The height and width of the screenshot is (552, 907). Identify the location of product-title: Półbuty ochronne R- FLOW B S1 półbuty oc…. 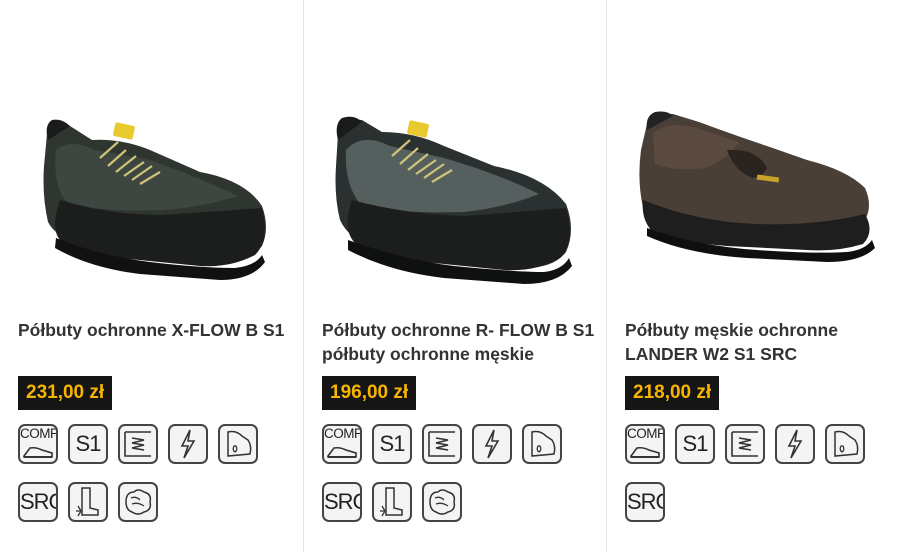
(459, 342).